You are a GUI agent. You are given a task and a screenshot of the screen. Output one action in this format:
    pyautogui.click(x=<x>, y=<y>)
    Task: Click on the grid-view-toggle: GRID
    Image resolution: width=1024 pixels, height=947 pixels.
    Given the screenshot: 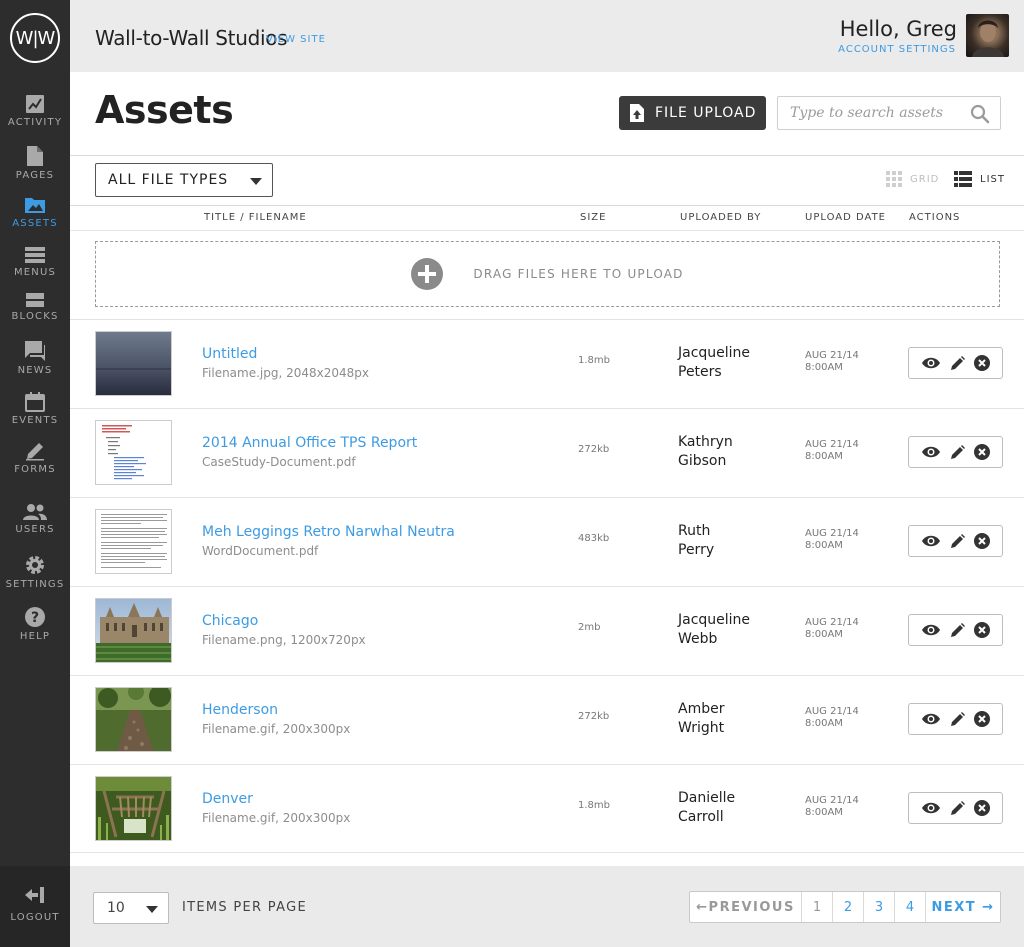 What is the action you would take?
    pyautogui.click(x=912, y=179)
    